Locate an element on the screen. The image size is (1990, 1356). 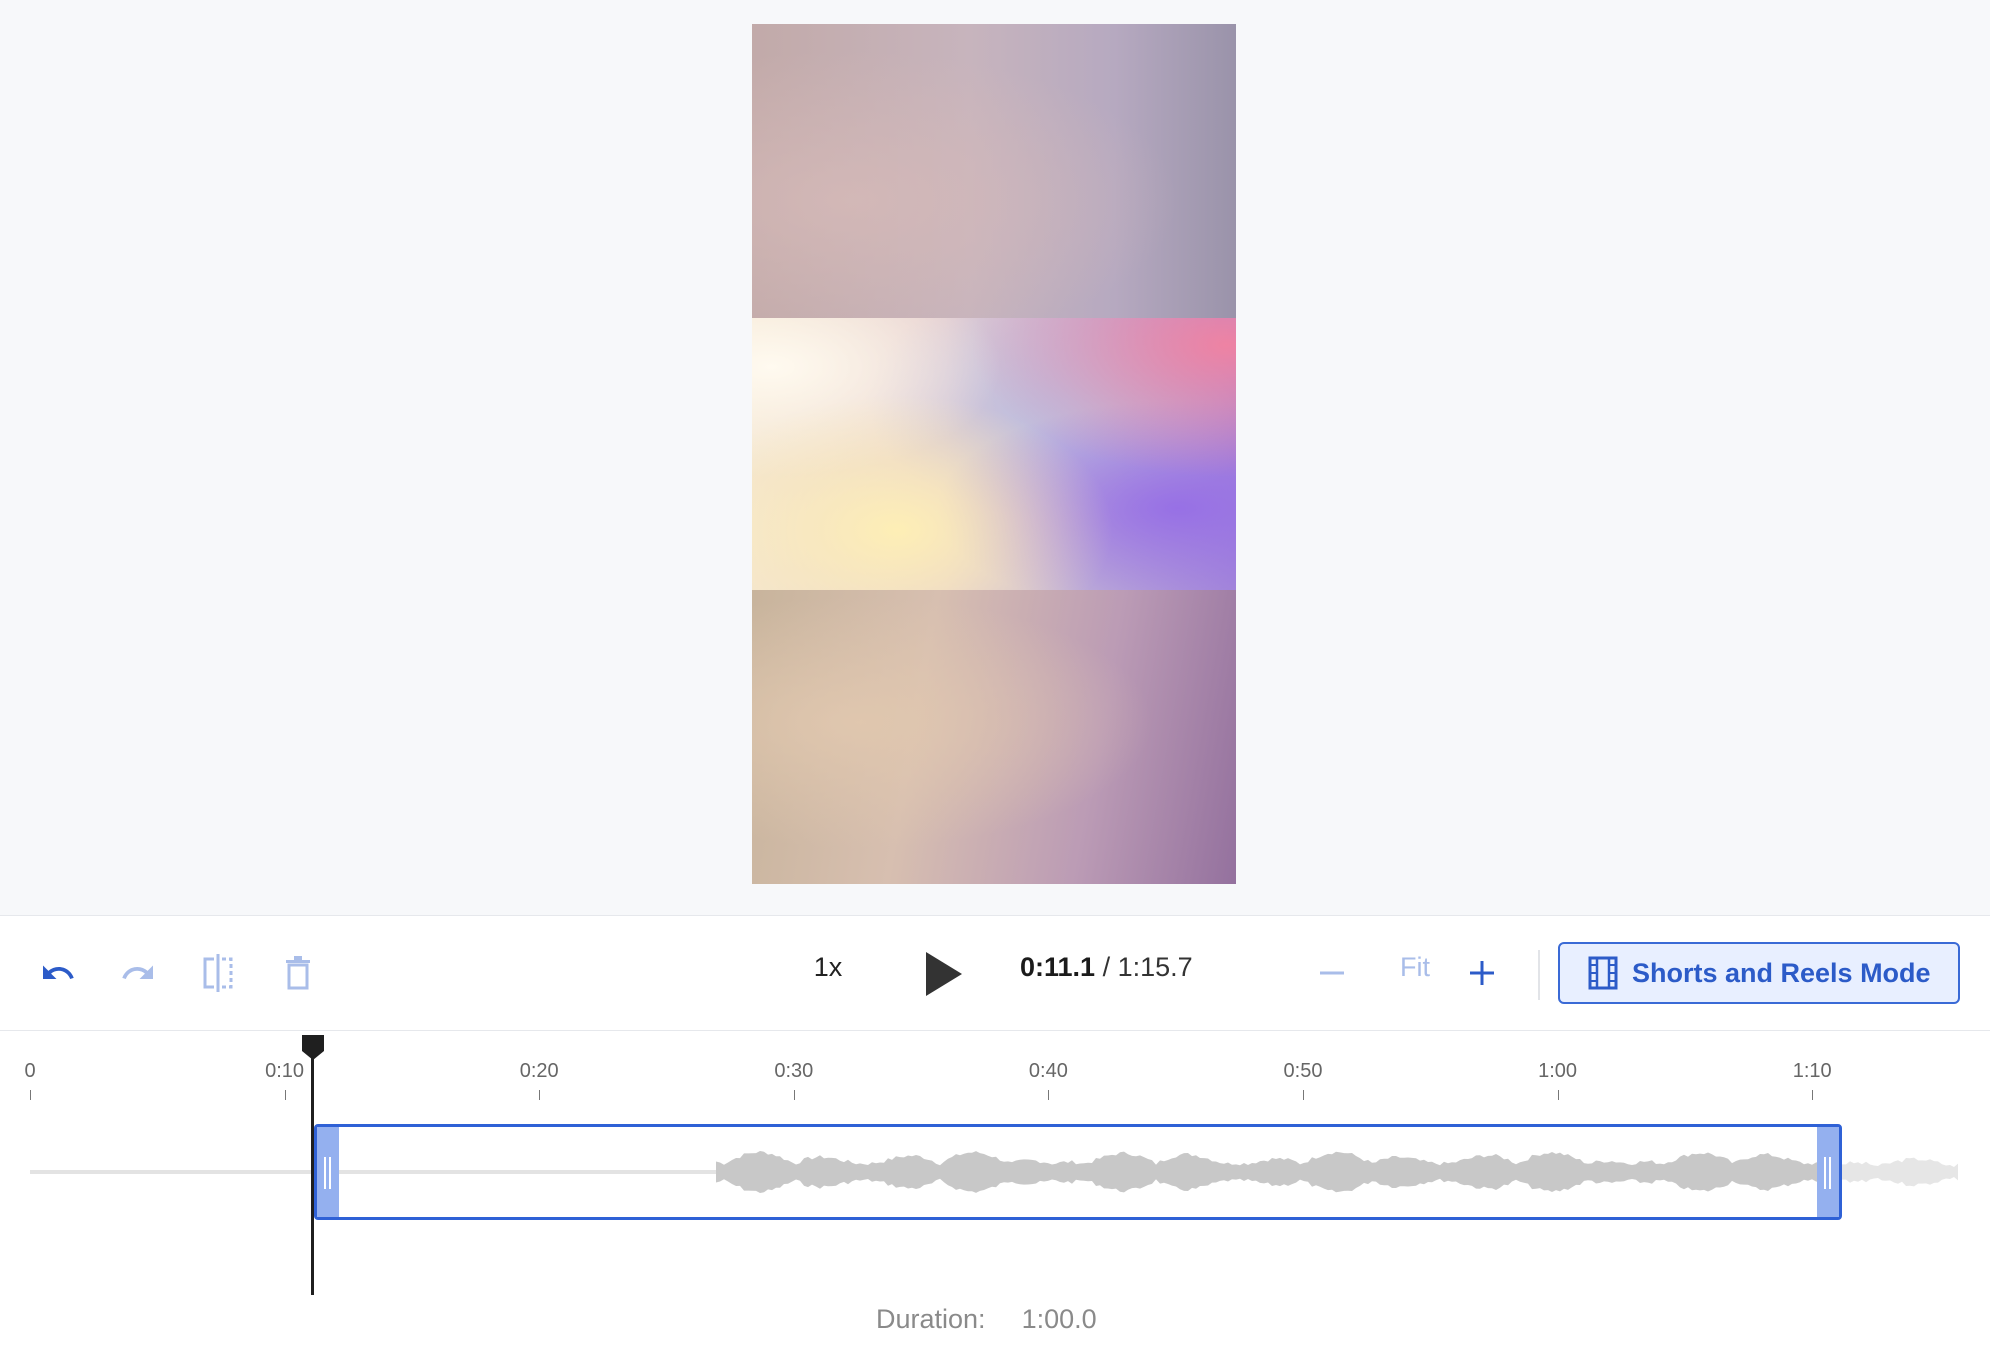
redo-button is located at coordinates (138, 973).